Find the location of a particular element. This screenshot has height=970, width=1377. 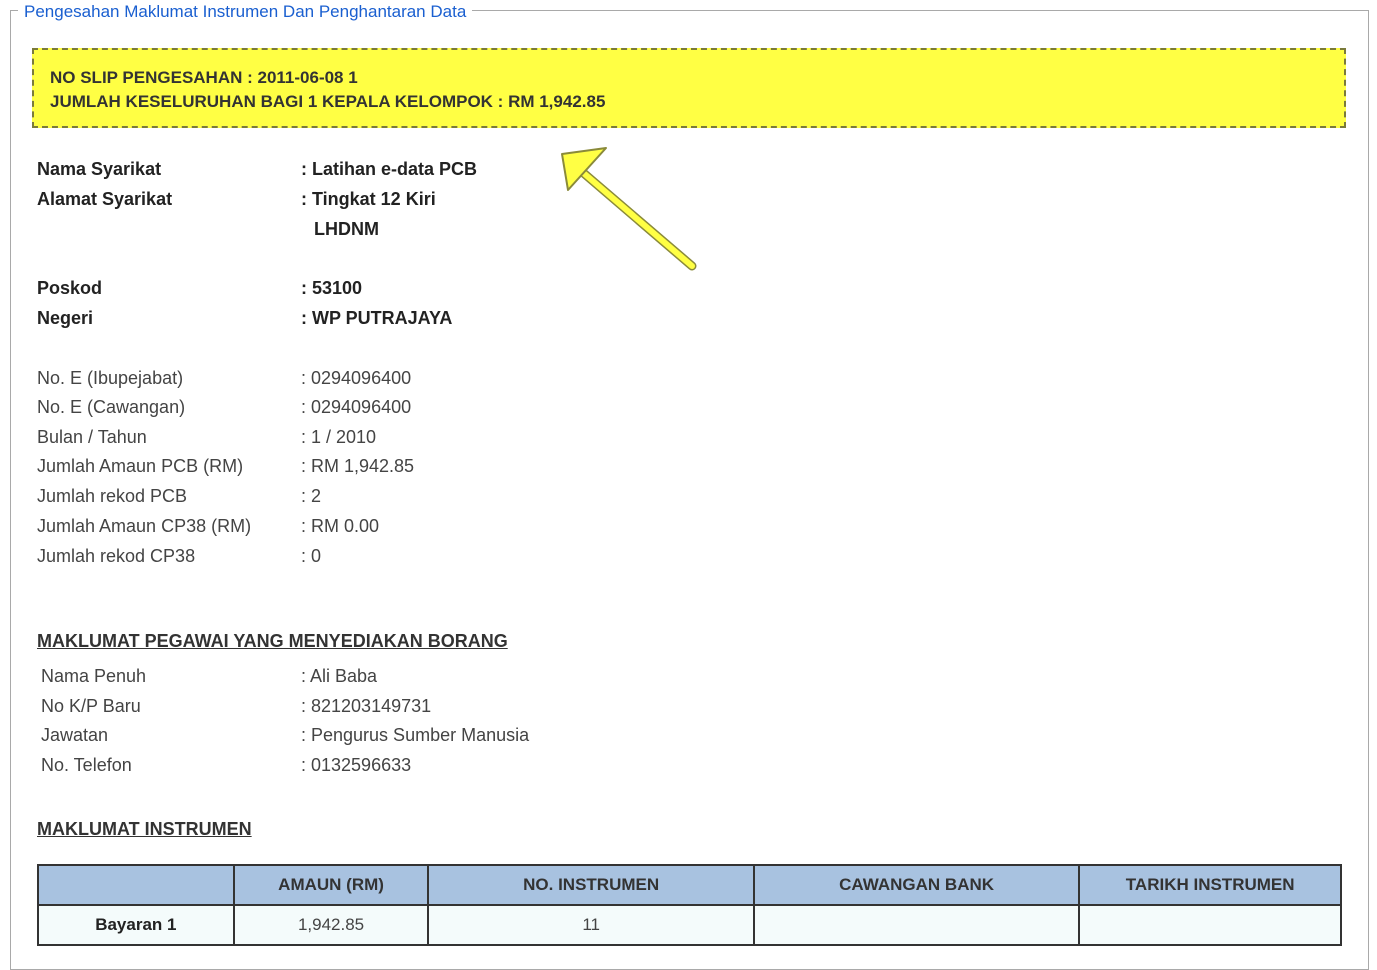

postcode-label: Poskod is located at coordinates (70, 288).